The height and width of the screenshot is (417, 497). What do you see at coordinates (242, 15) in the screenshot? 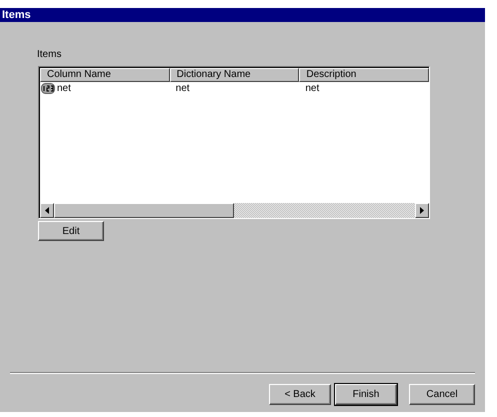
I see `window-title: Items` at bounding box center [242, 15].